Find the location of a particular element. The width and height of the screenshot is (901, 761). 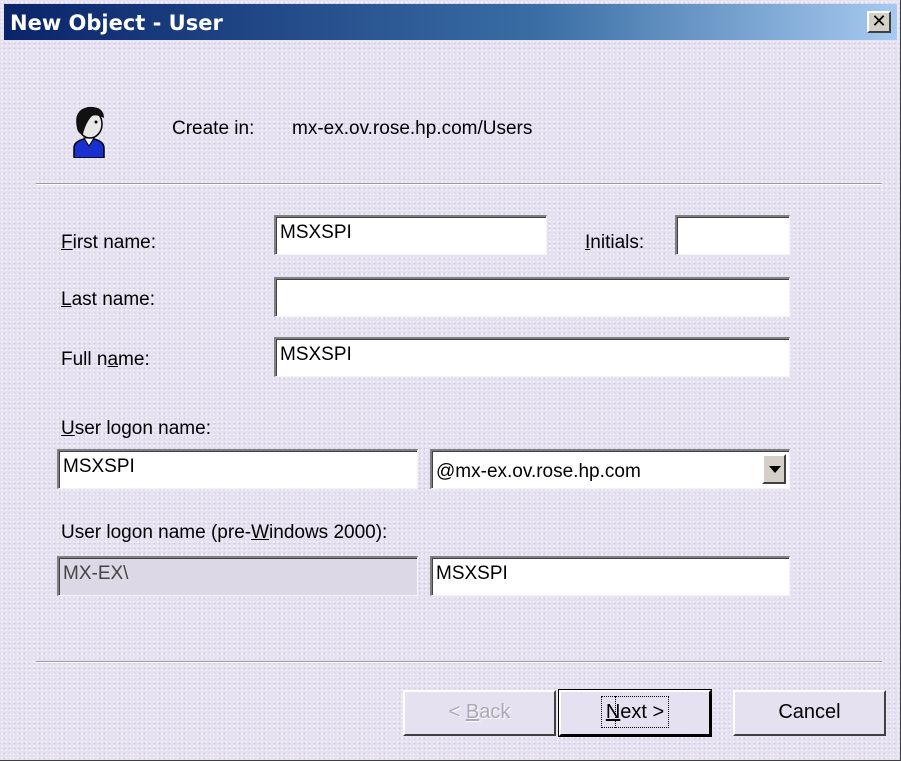

window-title: New Object - User is located at coordinates (116, 23).